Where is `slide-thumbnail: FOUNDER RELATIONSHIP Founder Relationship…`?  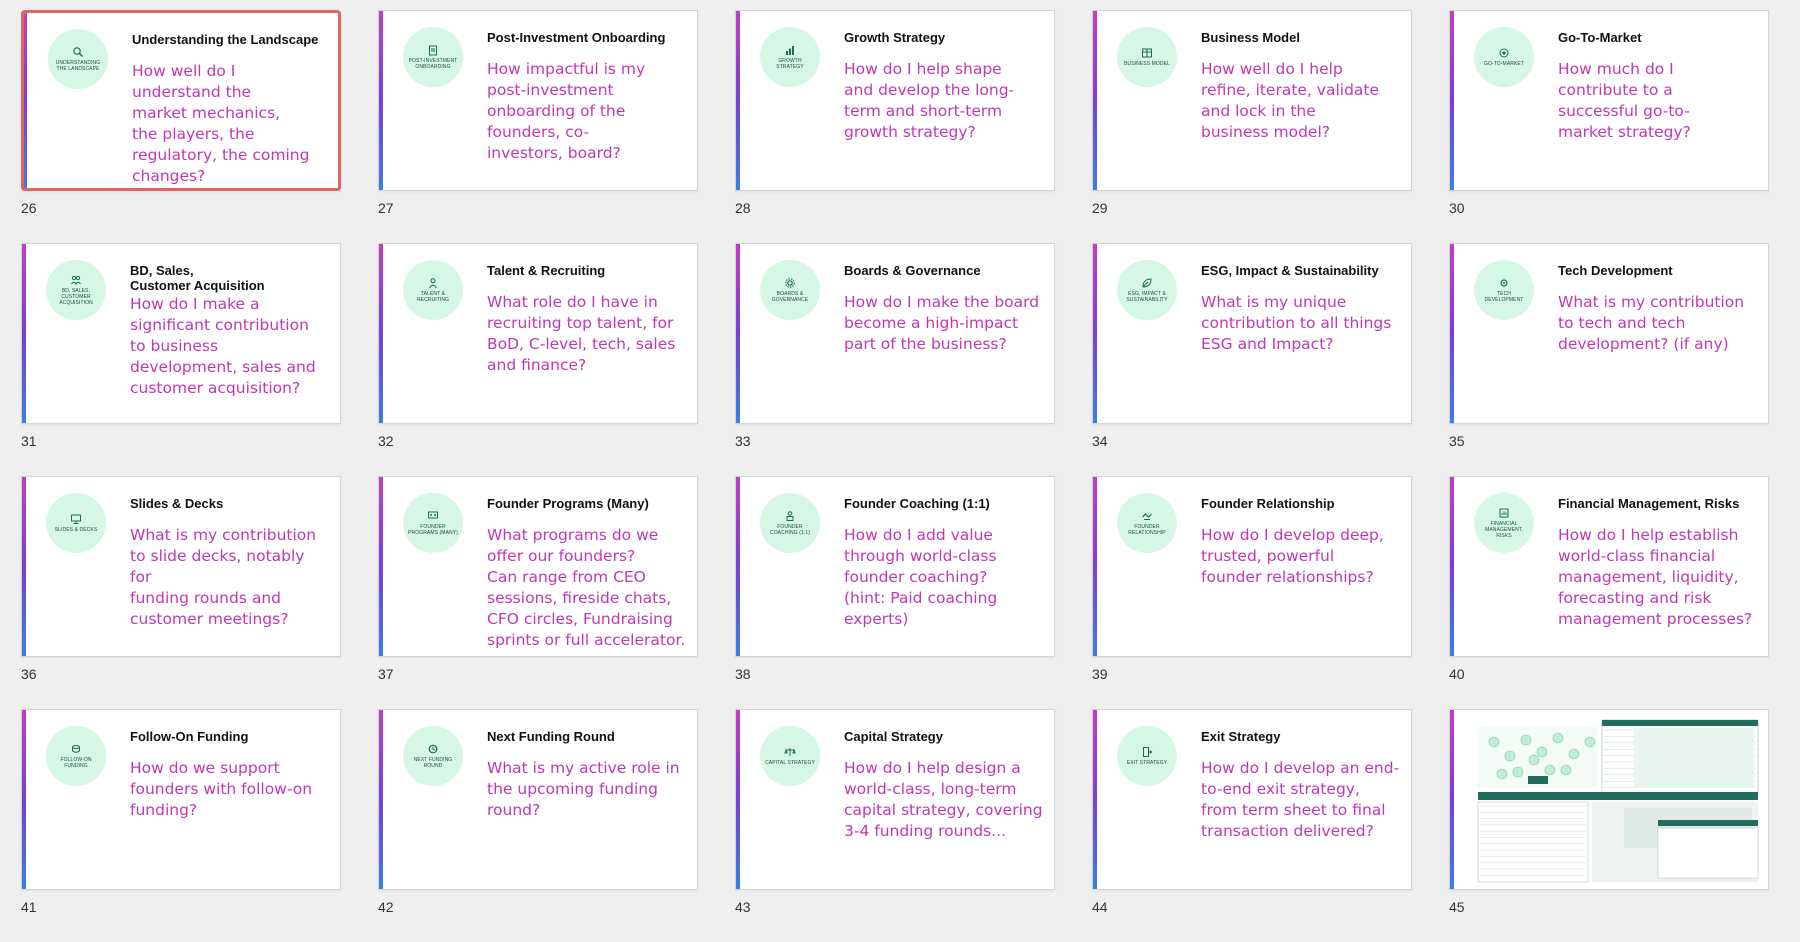 slide-thumbnail: FOUNDER RELATIONSHIP Founder Relationship… is located at coordinates (1252, 566).